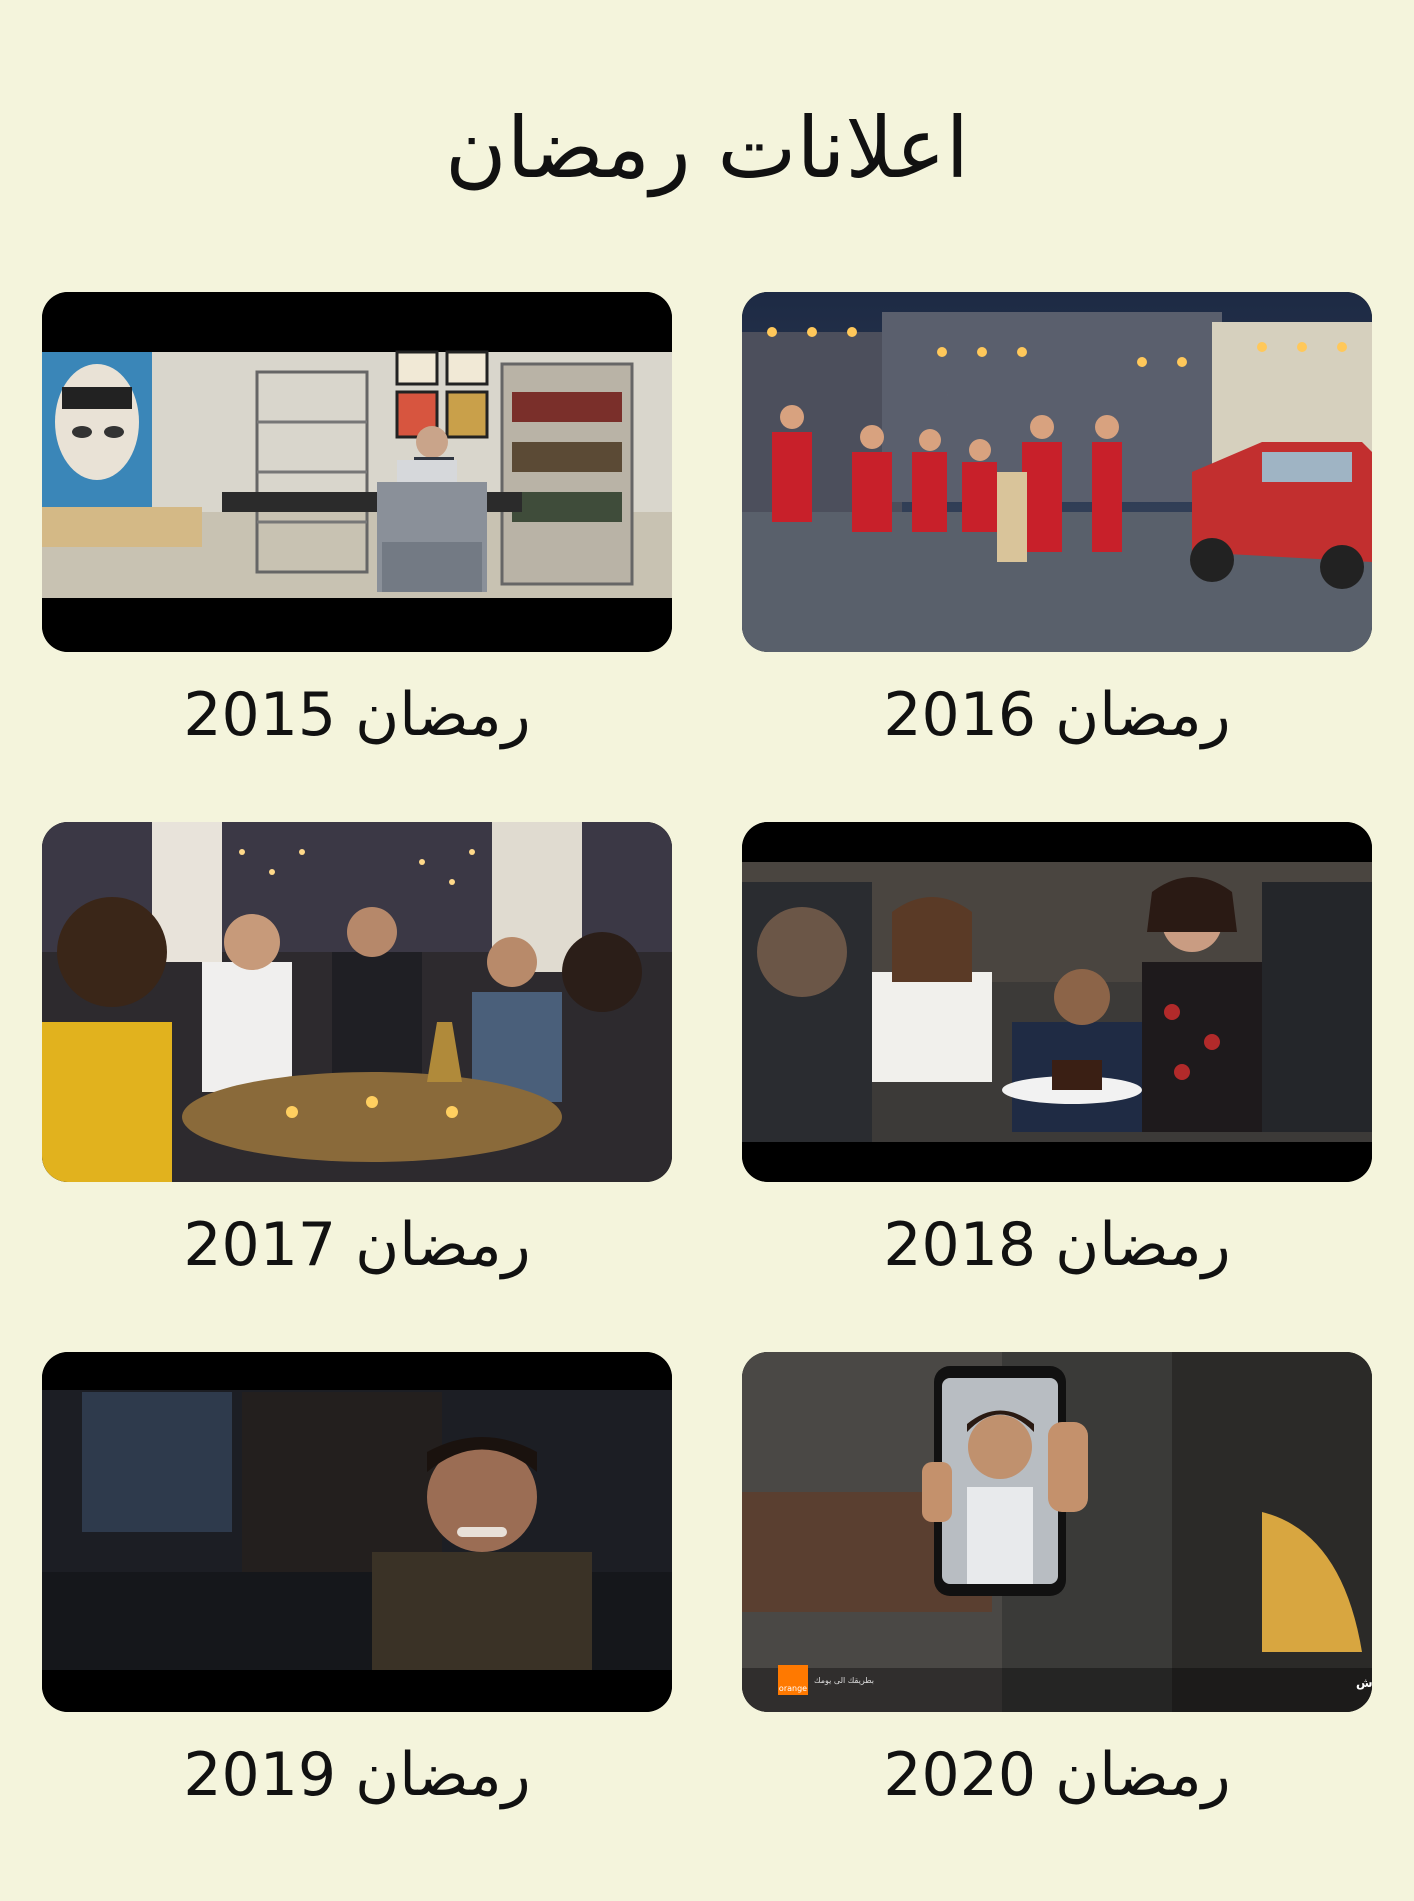  I want to click on street-festival-image, so click(1057, 472).